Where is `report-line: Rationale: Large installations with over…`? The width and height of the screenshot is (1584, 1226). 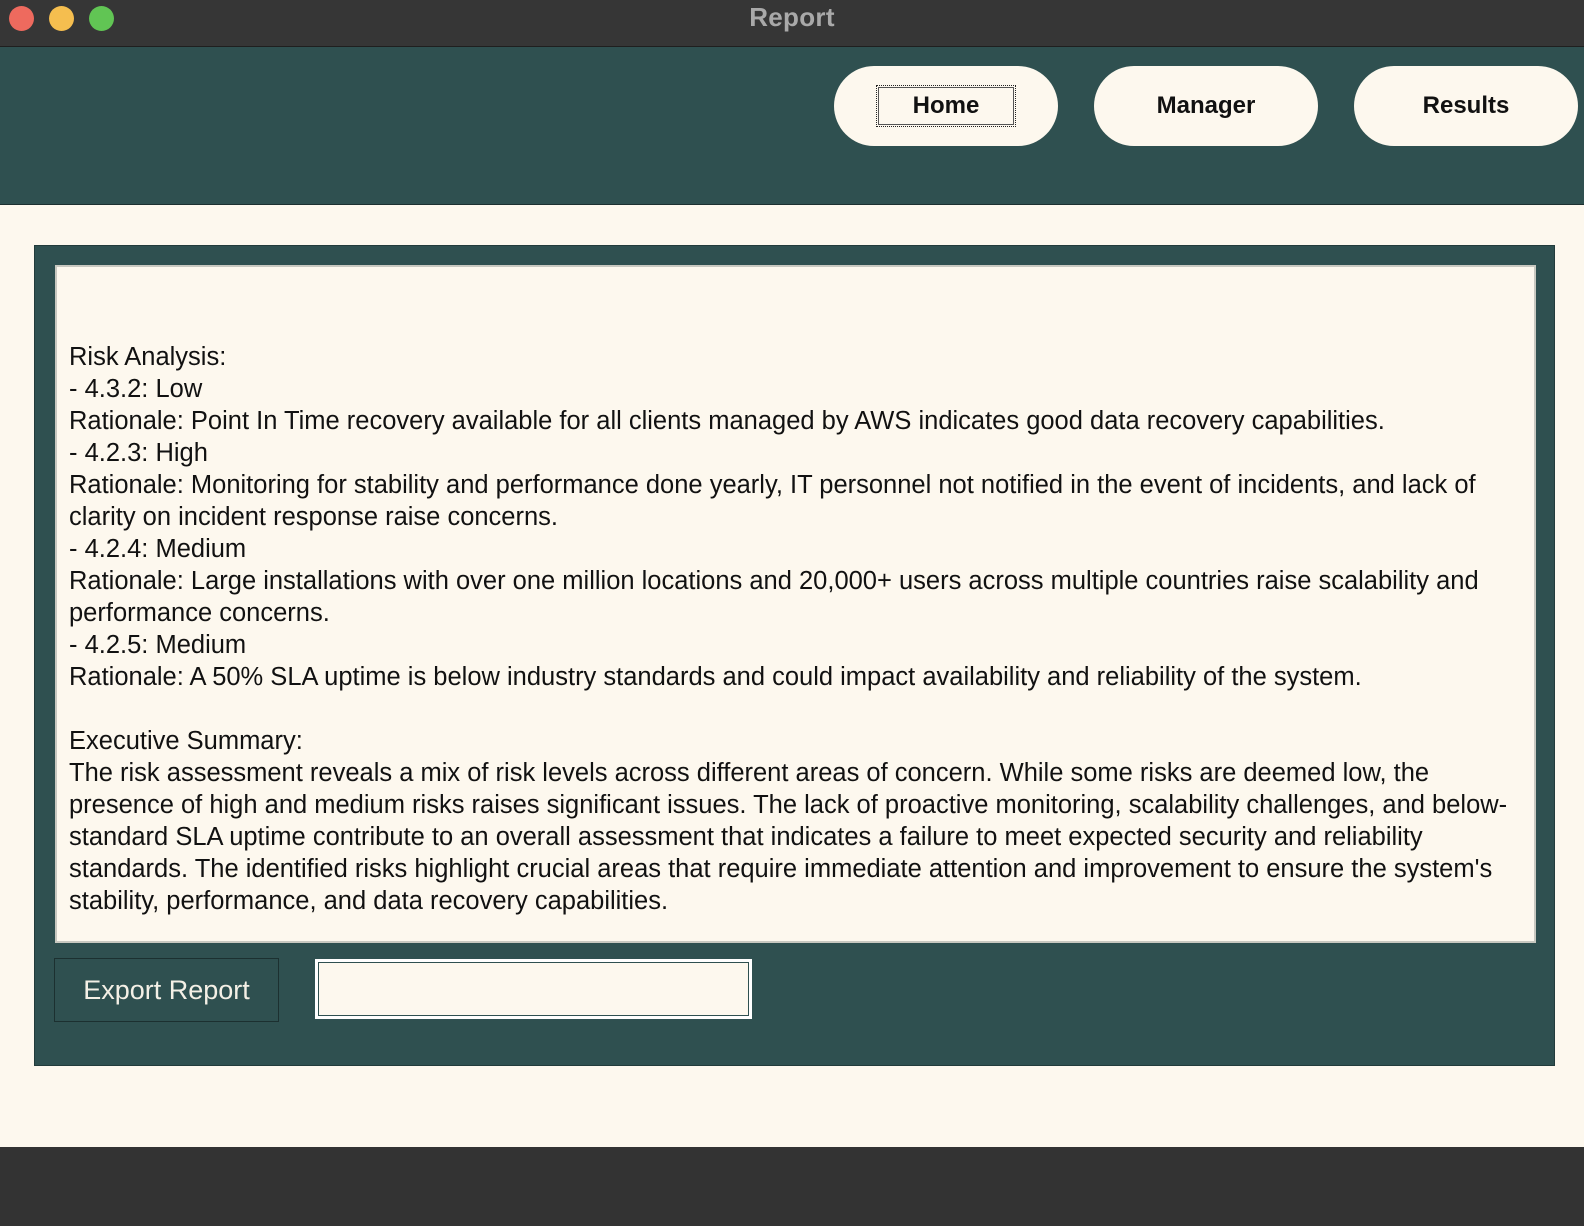
report-line: Rationale: Large installations with over… is located at coordinates (777, 597).